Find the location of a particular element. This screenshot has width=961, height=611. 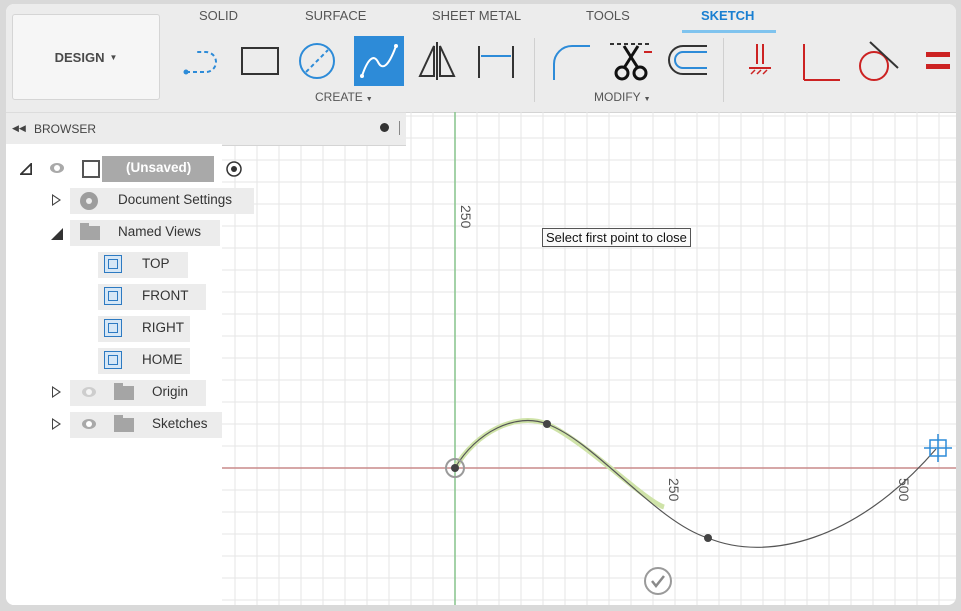

active-tab-indicator is located at coordinates (729, 31).